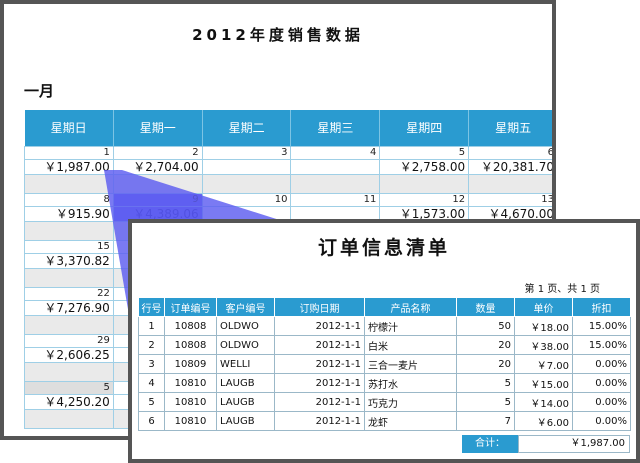 This screenshot has height=463, width=640. Describe the element at coordinates (151, 326) in the screenshot. I see `row-number: 1` at that location.